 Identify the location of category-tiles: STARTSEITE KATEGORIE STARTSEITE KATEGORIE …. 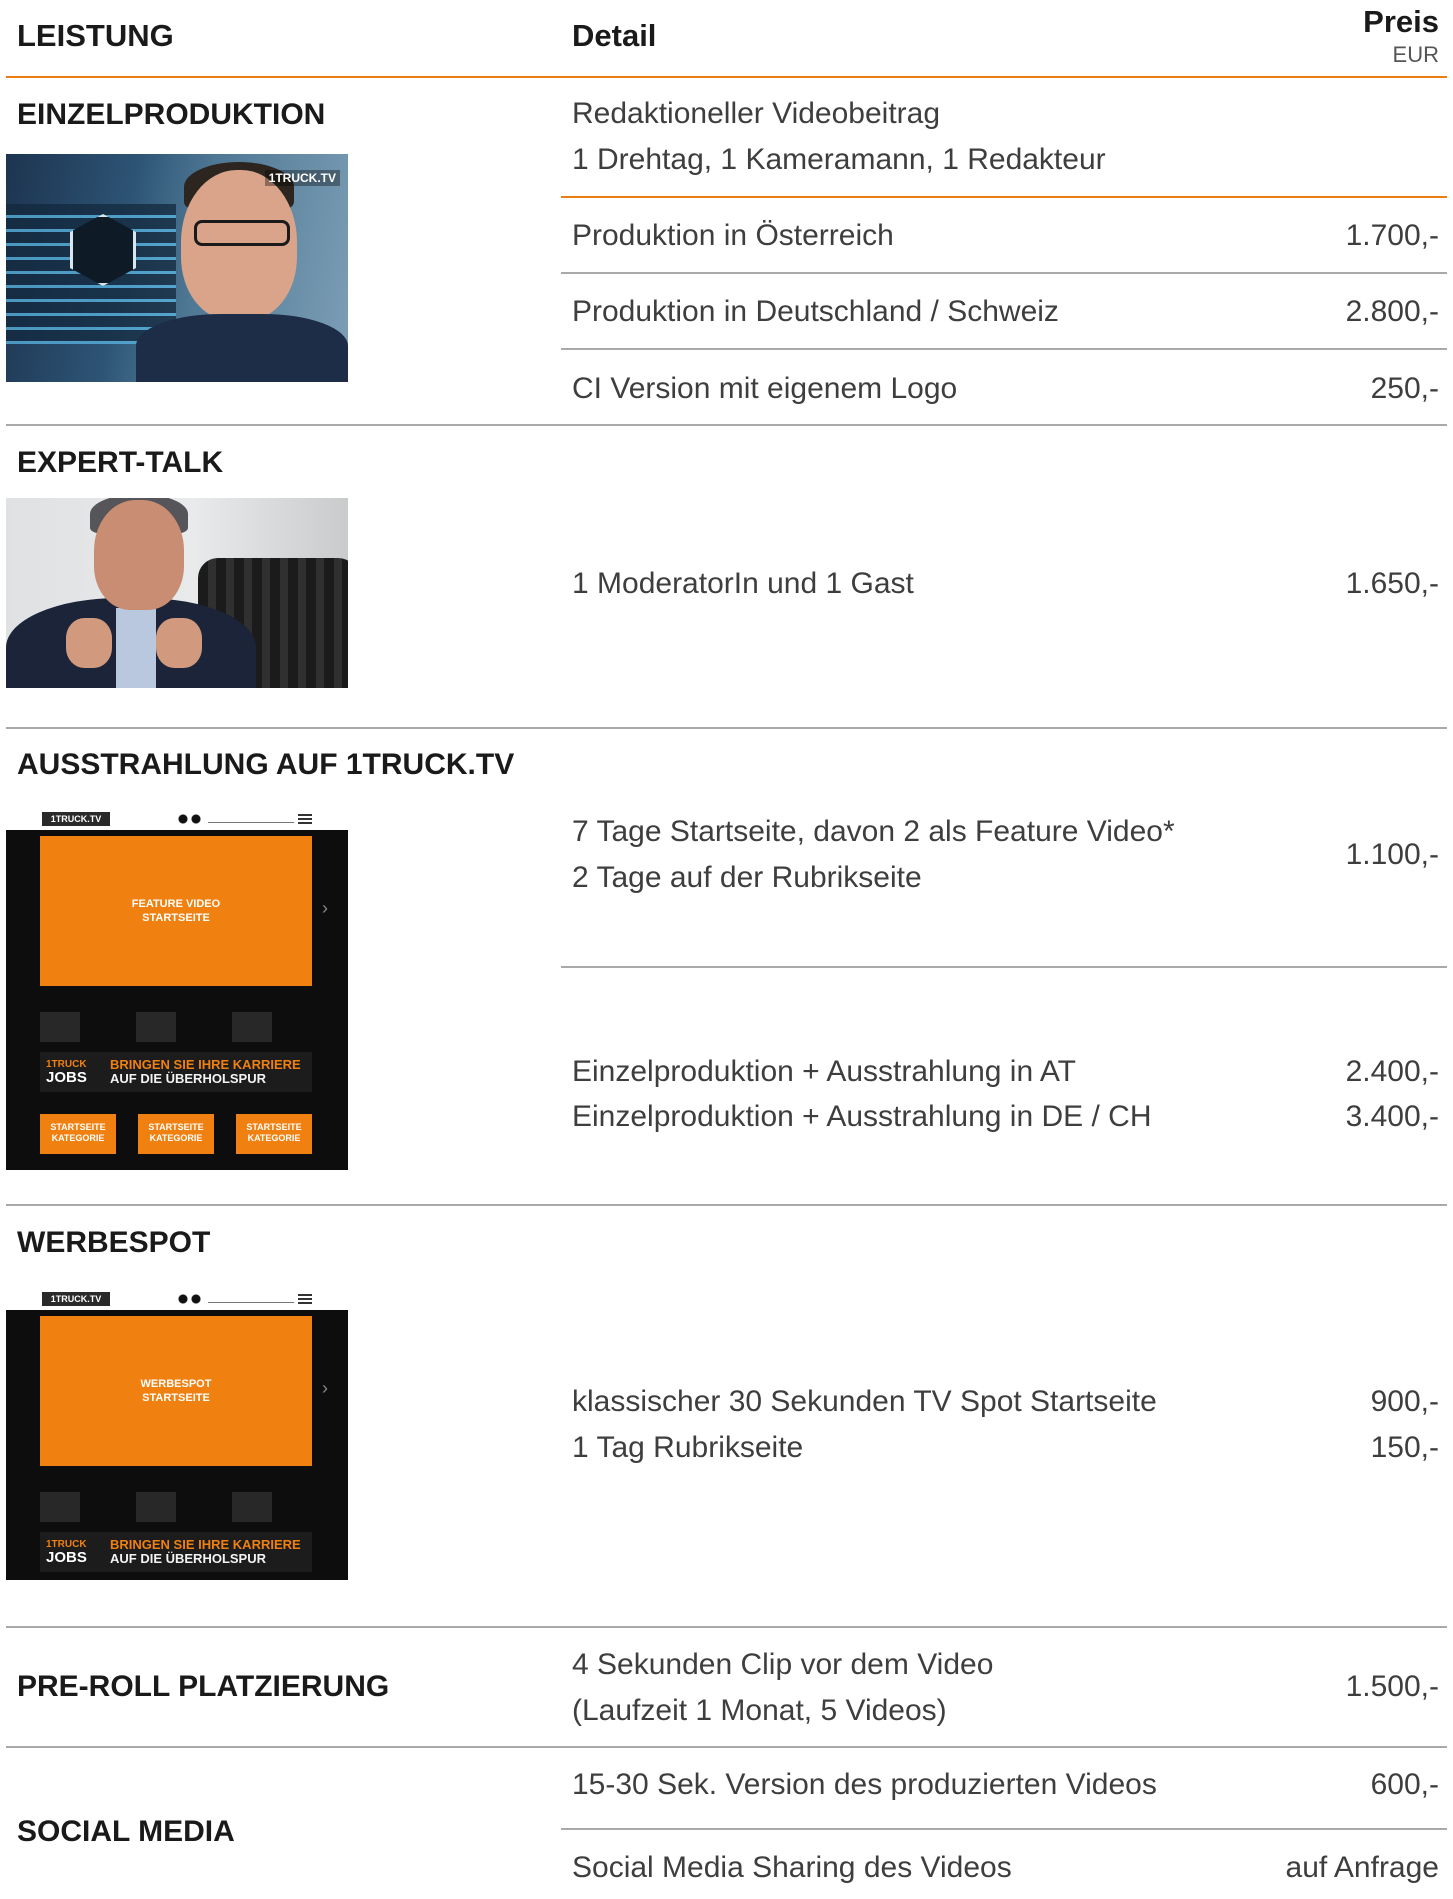
(176, 1134).